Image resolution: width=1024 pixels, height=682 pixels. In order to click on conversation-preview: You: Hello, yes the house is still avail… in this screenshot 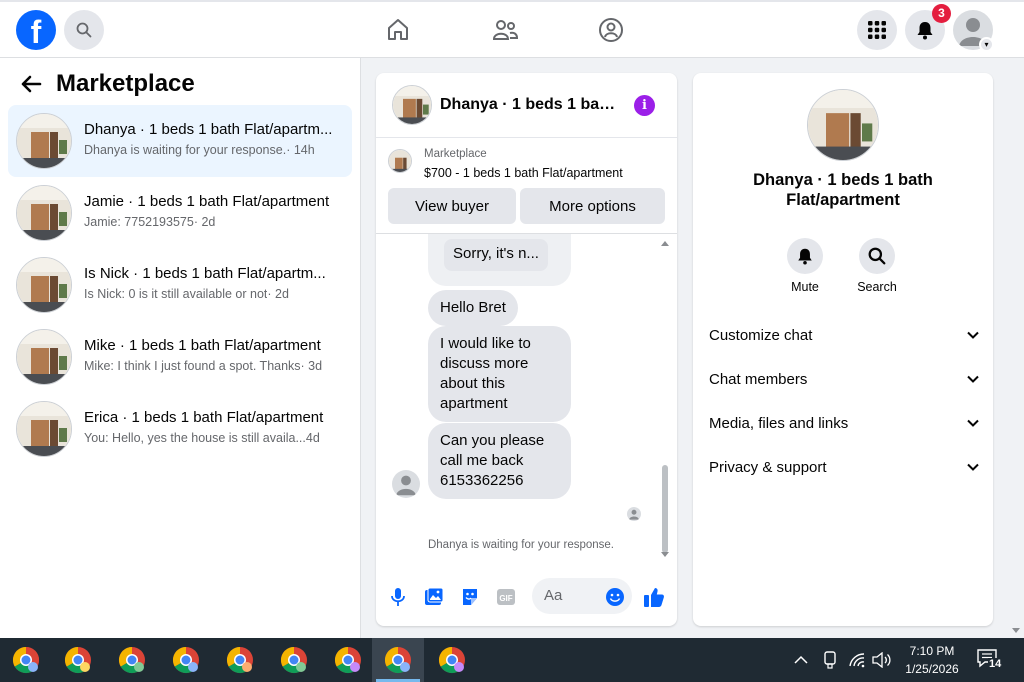, I will do `click(202, 438)`.